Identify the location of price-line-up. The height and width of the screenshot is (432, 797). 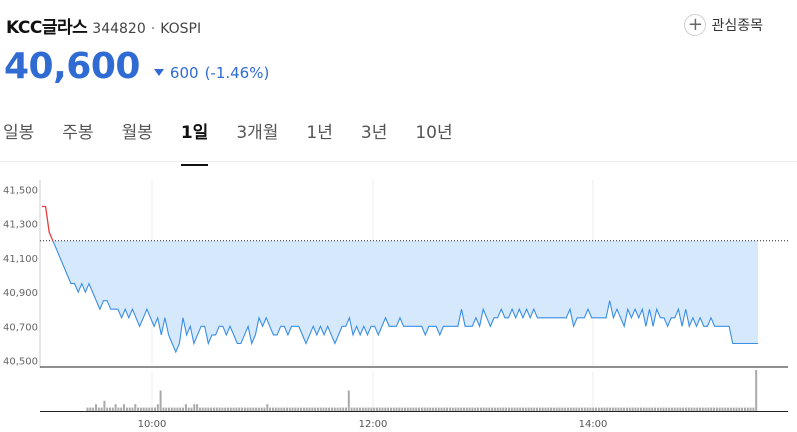
(48, 223).